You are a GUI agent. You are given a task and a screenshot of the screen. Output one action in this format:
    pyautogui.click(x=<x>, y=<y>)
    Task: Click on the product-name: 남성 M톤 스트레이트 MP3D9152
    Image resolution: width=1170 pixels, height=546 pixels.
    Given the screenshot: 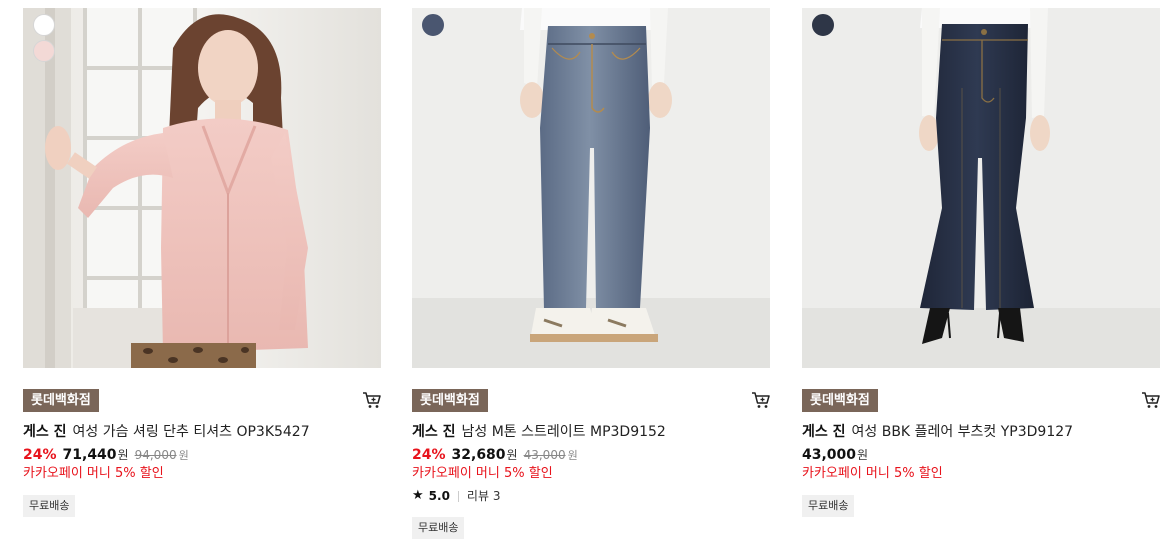 What is the action you would take?
    pyautogui.click(x=563, y=432)
    